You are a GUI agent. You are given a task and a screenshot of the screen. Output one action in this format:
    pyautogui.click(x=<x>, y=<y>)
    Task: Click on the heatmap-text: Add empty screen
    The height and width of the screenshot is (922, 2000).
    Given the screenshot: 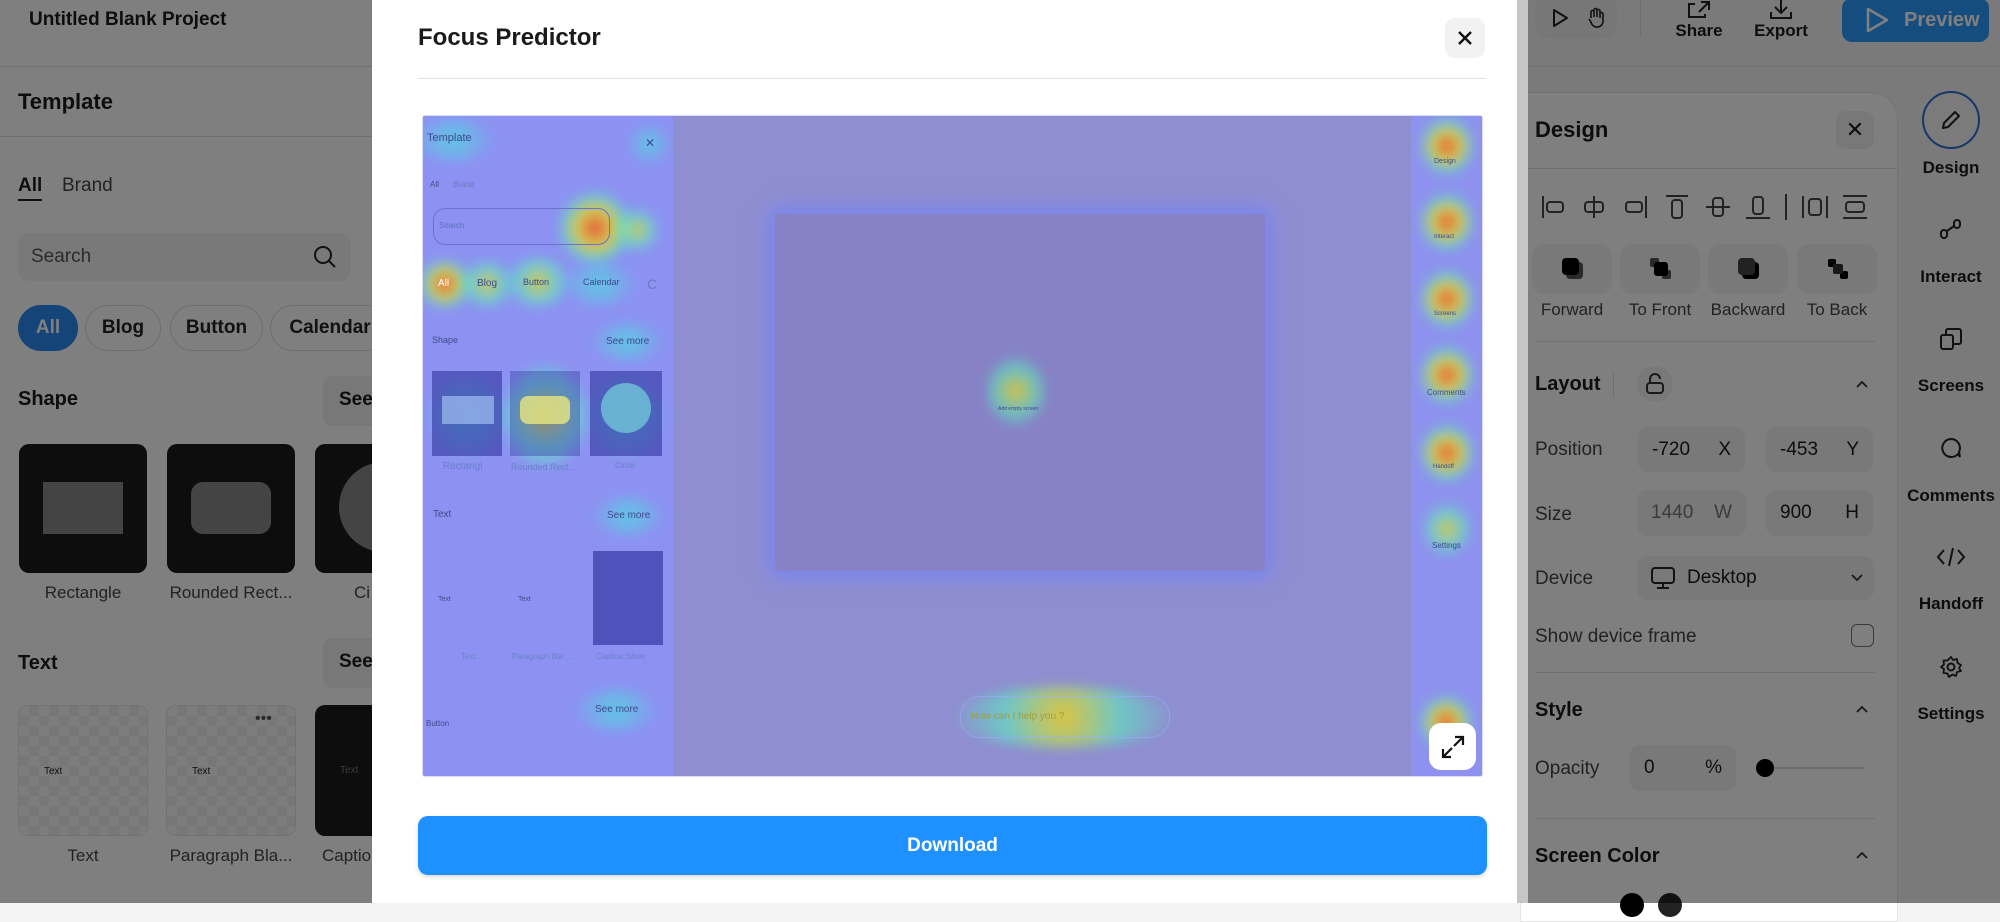 What is the action you would take?
    pyautogui.click(x=1018, y=409)
    